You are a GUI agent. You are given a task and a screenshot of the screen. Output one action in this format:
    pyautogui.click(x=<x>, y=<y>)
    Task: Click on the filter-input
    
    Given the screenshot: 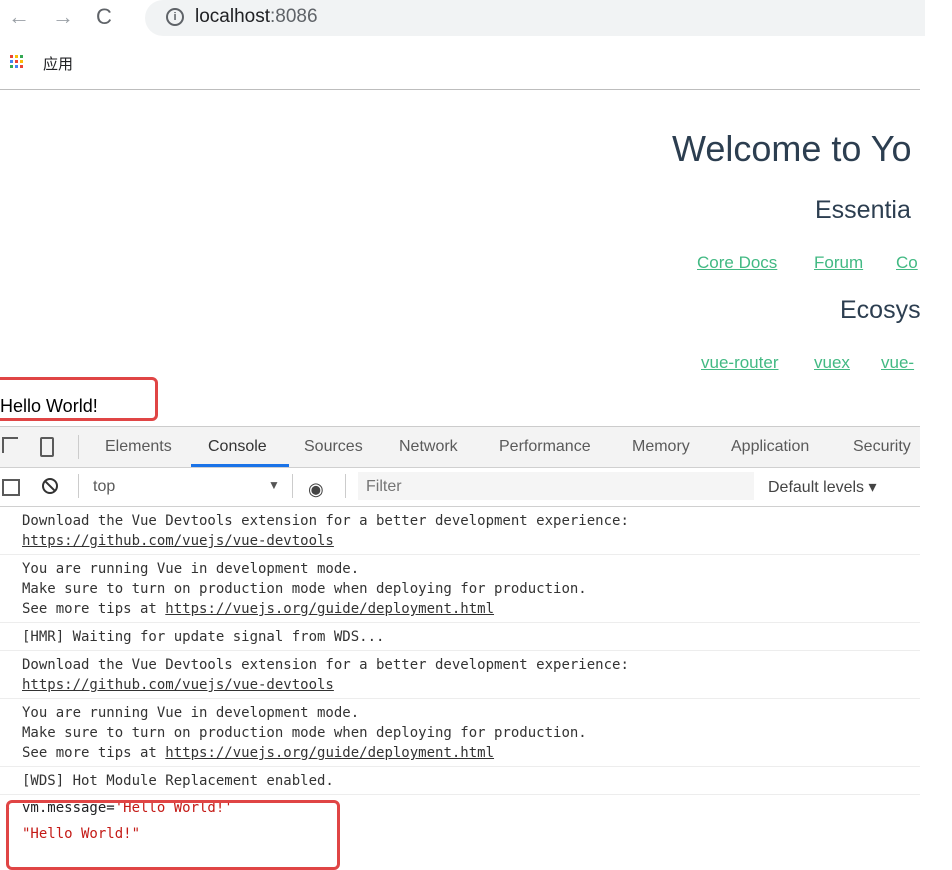 What is the action you would take?
    pyautogui.click(x=556, y=487)
    